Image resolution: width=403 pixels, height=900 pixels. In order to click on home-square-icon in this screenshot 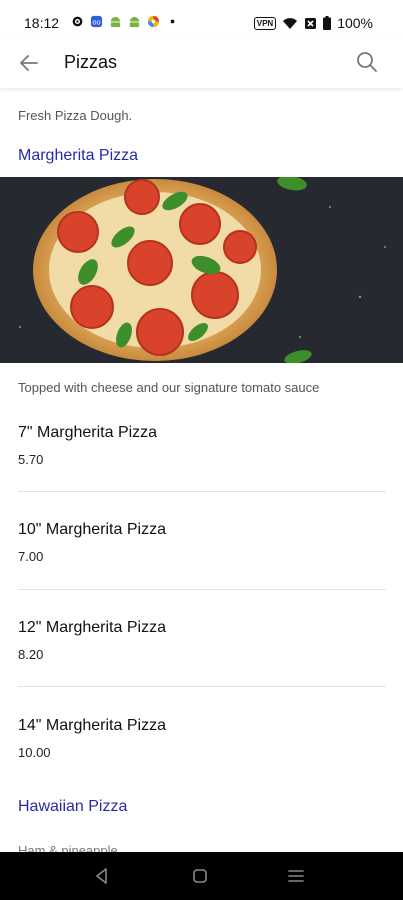, I will do `click(200, 876)`.